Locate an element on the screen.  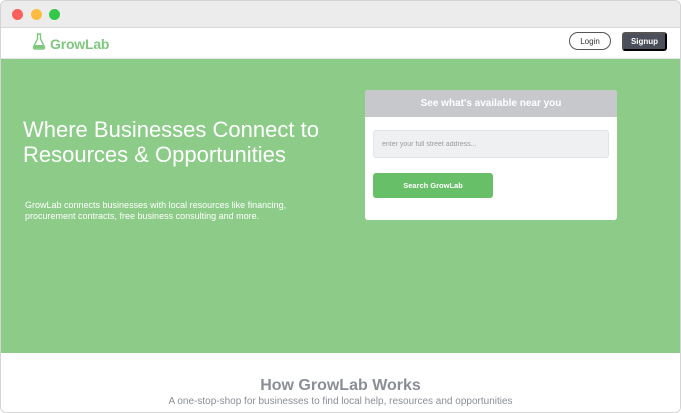
window-titlebar is located at coordinates (340, 14).